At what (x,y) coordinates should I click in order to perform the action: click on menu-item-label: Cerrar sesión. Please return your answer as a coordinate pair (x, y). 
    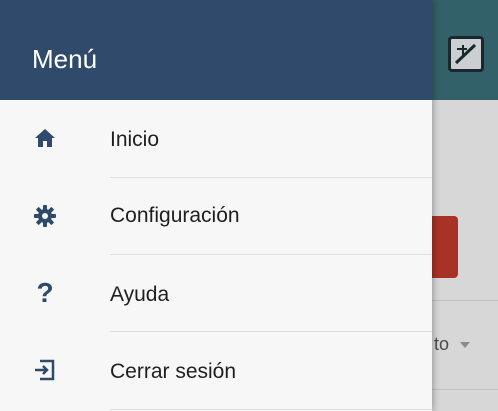
    Looking at the image, I should click on (173, 371).